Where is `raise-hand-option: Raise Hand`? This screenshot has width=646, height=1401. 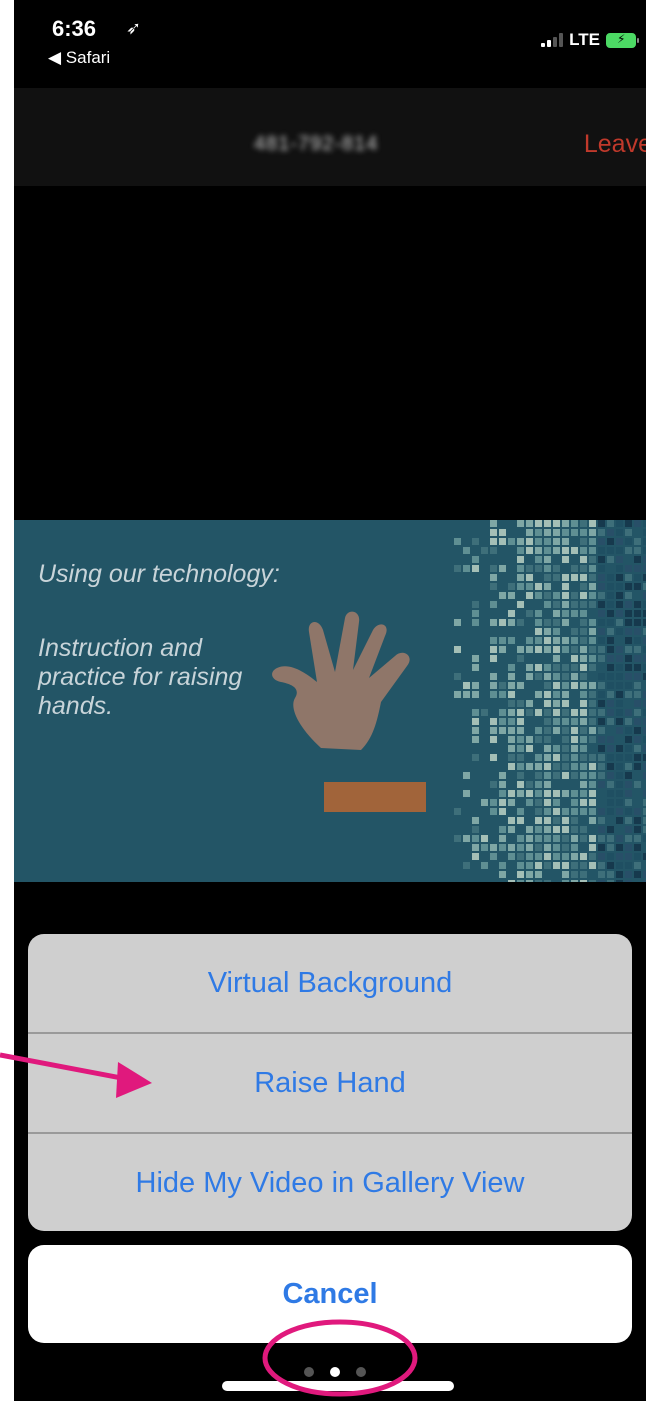
raise-hand-option: Raise Hand is located at coordinates (330, 1083).